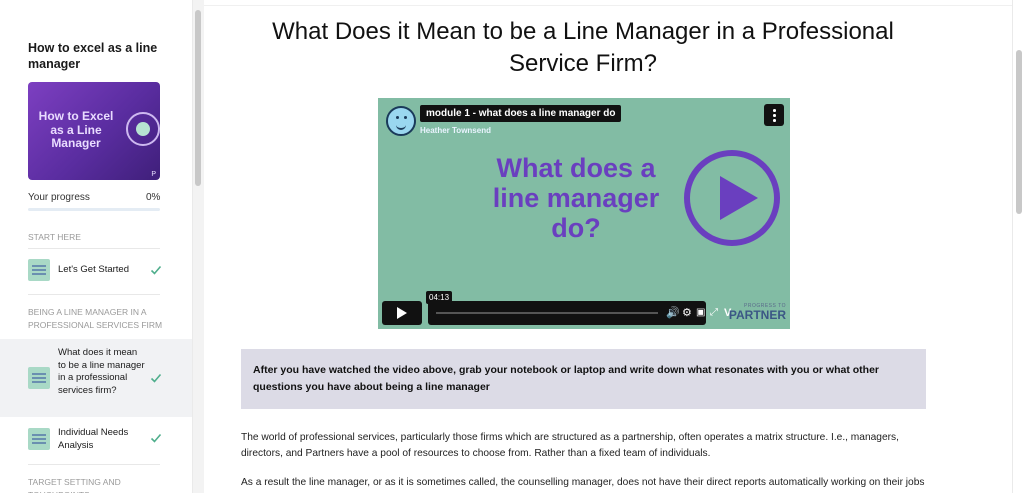 The image size is (1024, 493). Describe the element at coordinates (757, 315) in the screenshot. I see `brand-large-text: PARTNER` at that location.